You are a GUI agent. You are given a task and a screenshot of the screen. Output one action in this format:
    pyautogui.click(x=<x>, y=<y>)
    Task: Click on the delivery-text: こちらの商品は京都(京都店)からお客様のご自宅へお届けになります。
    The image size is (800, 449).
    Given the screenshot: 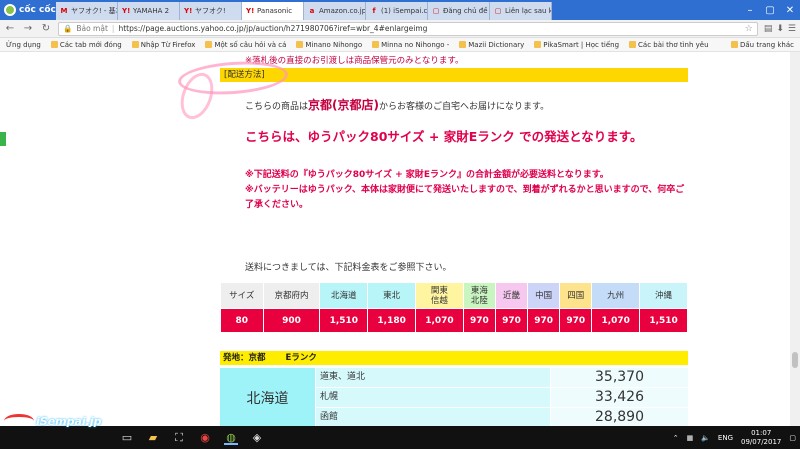 What is the action you would take?
    pyautogui.click(x=397, y=104)
    